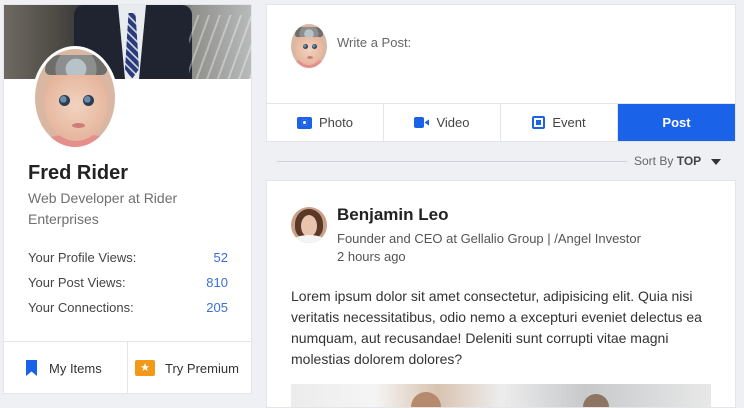  I want to click on try-premium-button: ★ Try Premium, so click(183, 367).